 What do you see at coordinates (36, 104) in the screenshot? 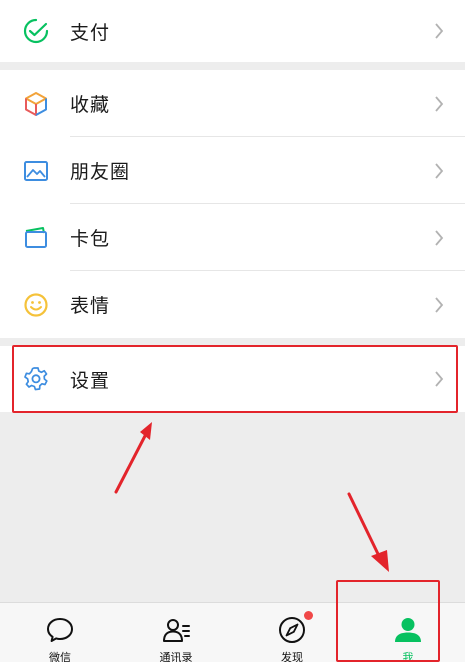
I see `cube-icon` at bounding box center [36, 104].